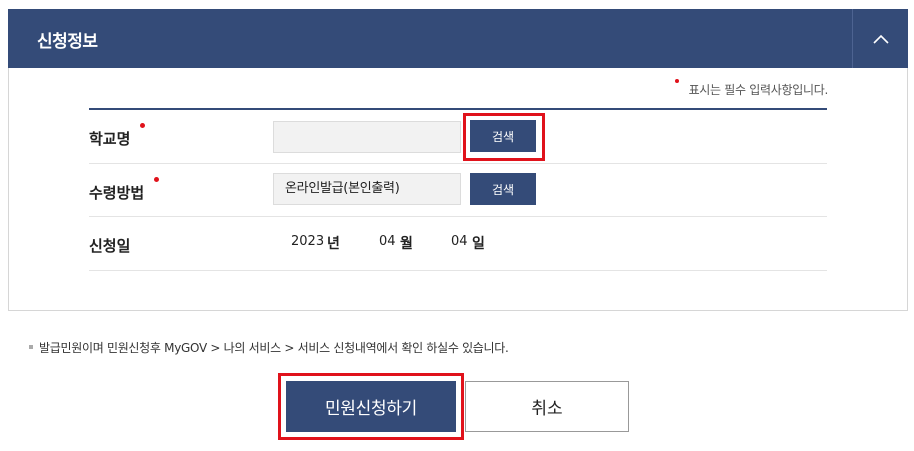 This screenshot has height=451, width=914. What do you see at coordinates (308, 241) in the screenshot?
I see `date-year: 2023` at bounding box center [308, 241].